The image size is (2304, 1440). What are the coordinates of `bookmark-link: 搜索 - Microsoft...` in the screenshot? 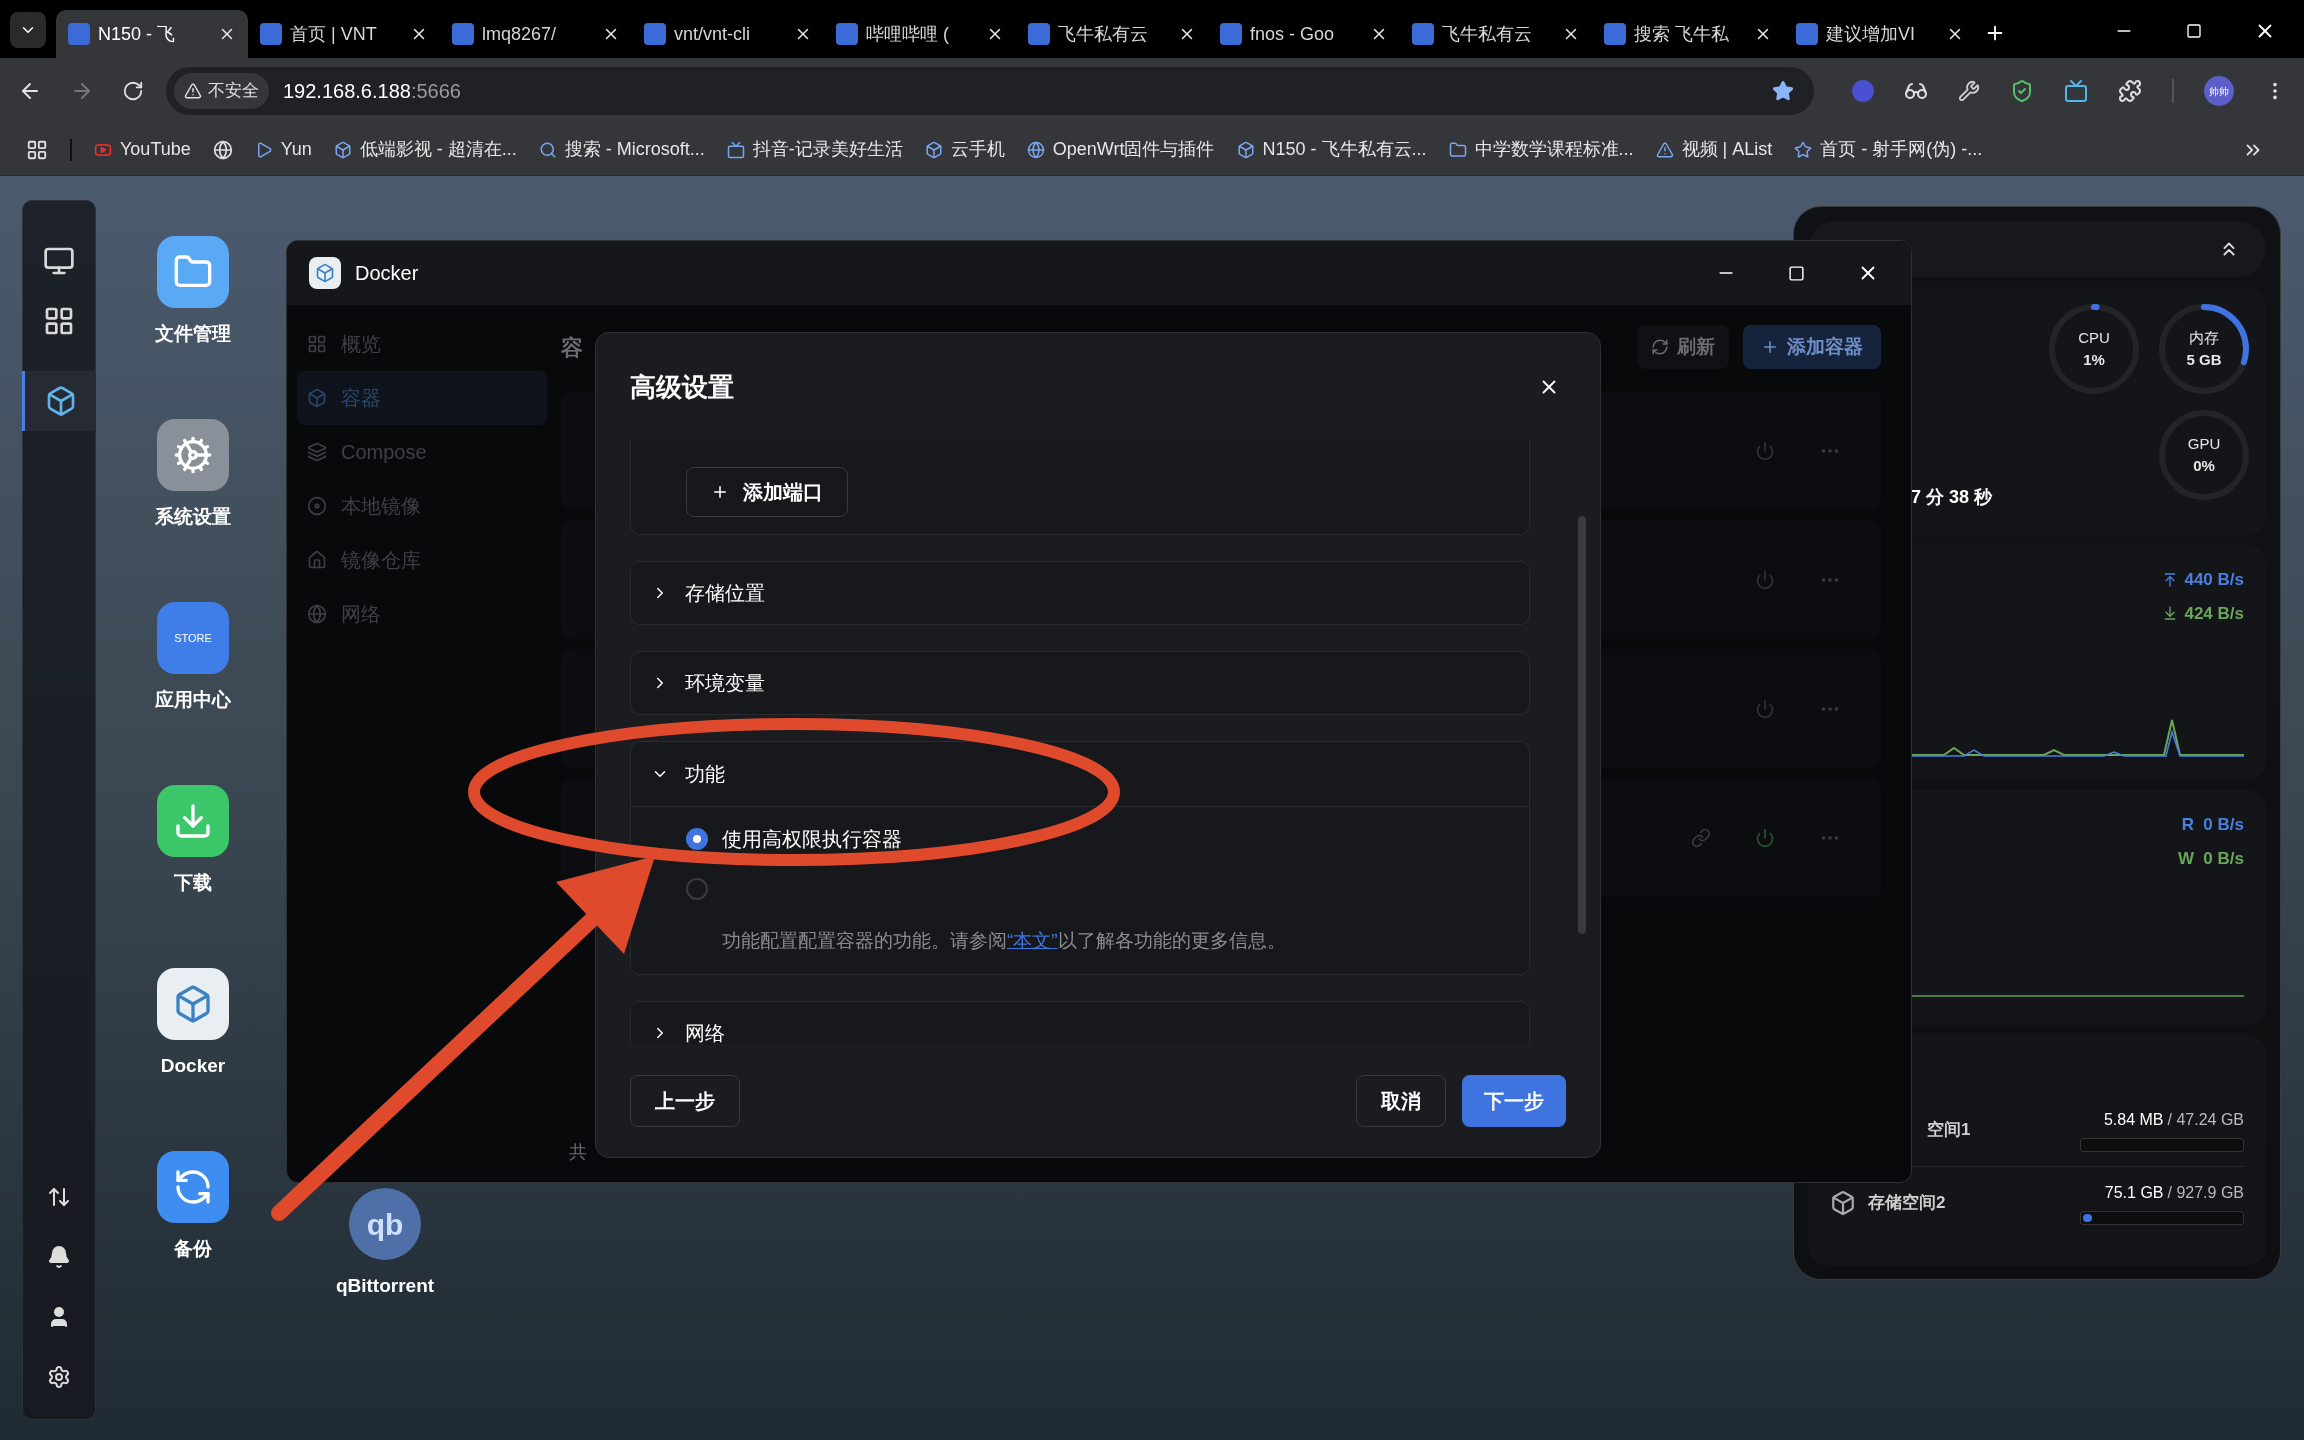 It's located at (621, 149).